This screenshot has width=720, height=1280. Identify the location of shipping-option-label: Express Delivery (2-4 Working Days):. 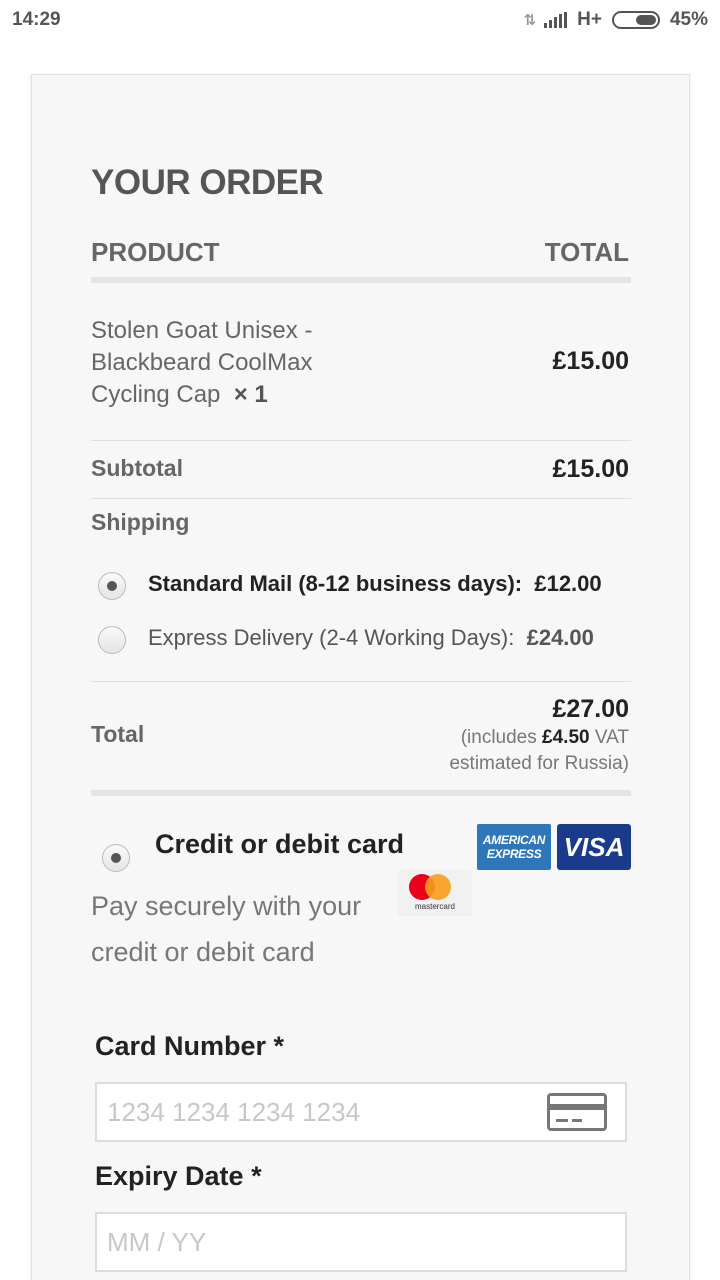
(331, 637).